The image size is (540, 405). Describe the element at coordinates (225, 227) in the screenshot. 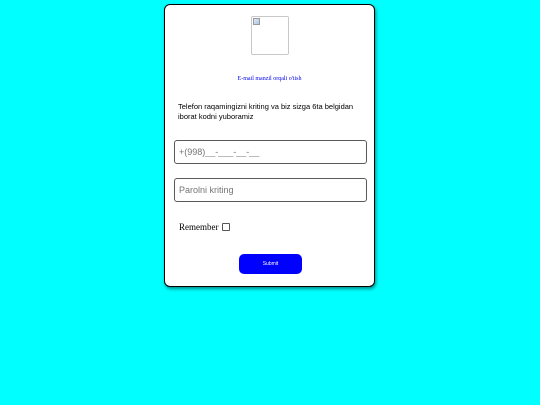

I see `remember-checkbox` at that location.